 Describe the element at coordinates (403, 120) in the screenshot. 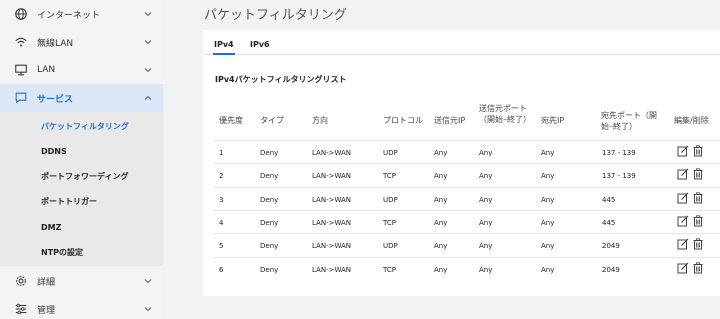

I see `column-header-protocol: プロトコル` at that location.